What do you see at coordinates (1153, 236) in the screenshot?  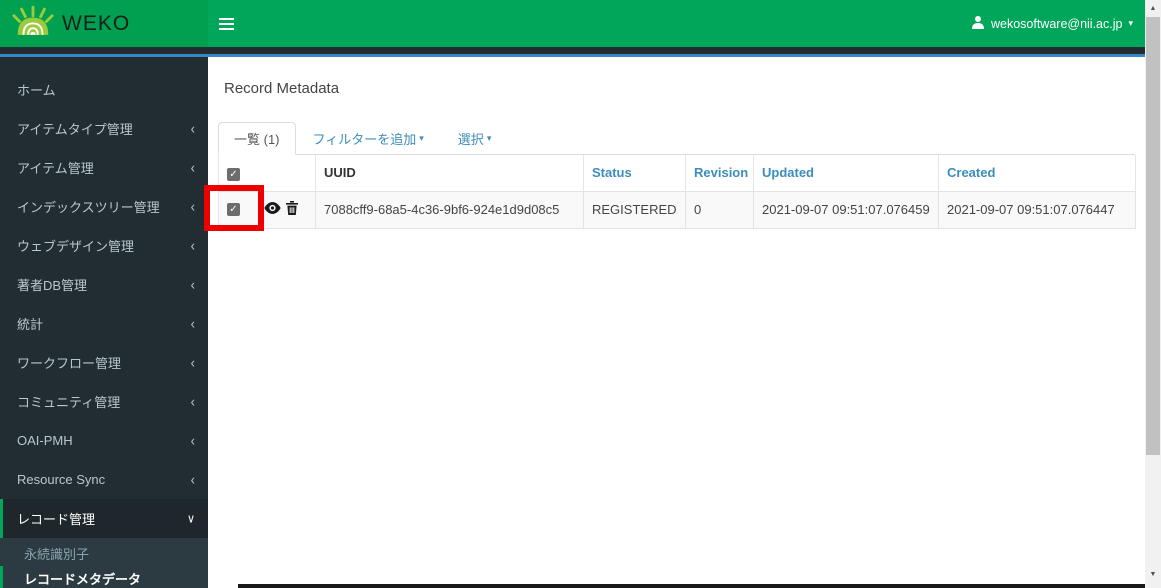 I see `scrollbar-thumb` at bounding box center [1153, 236].